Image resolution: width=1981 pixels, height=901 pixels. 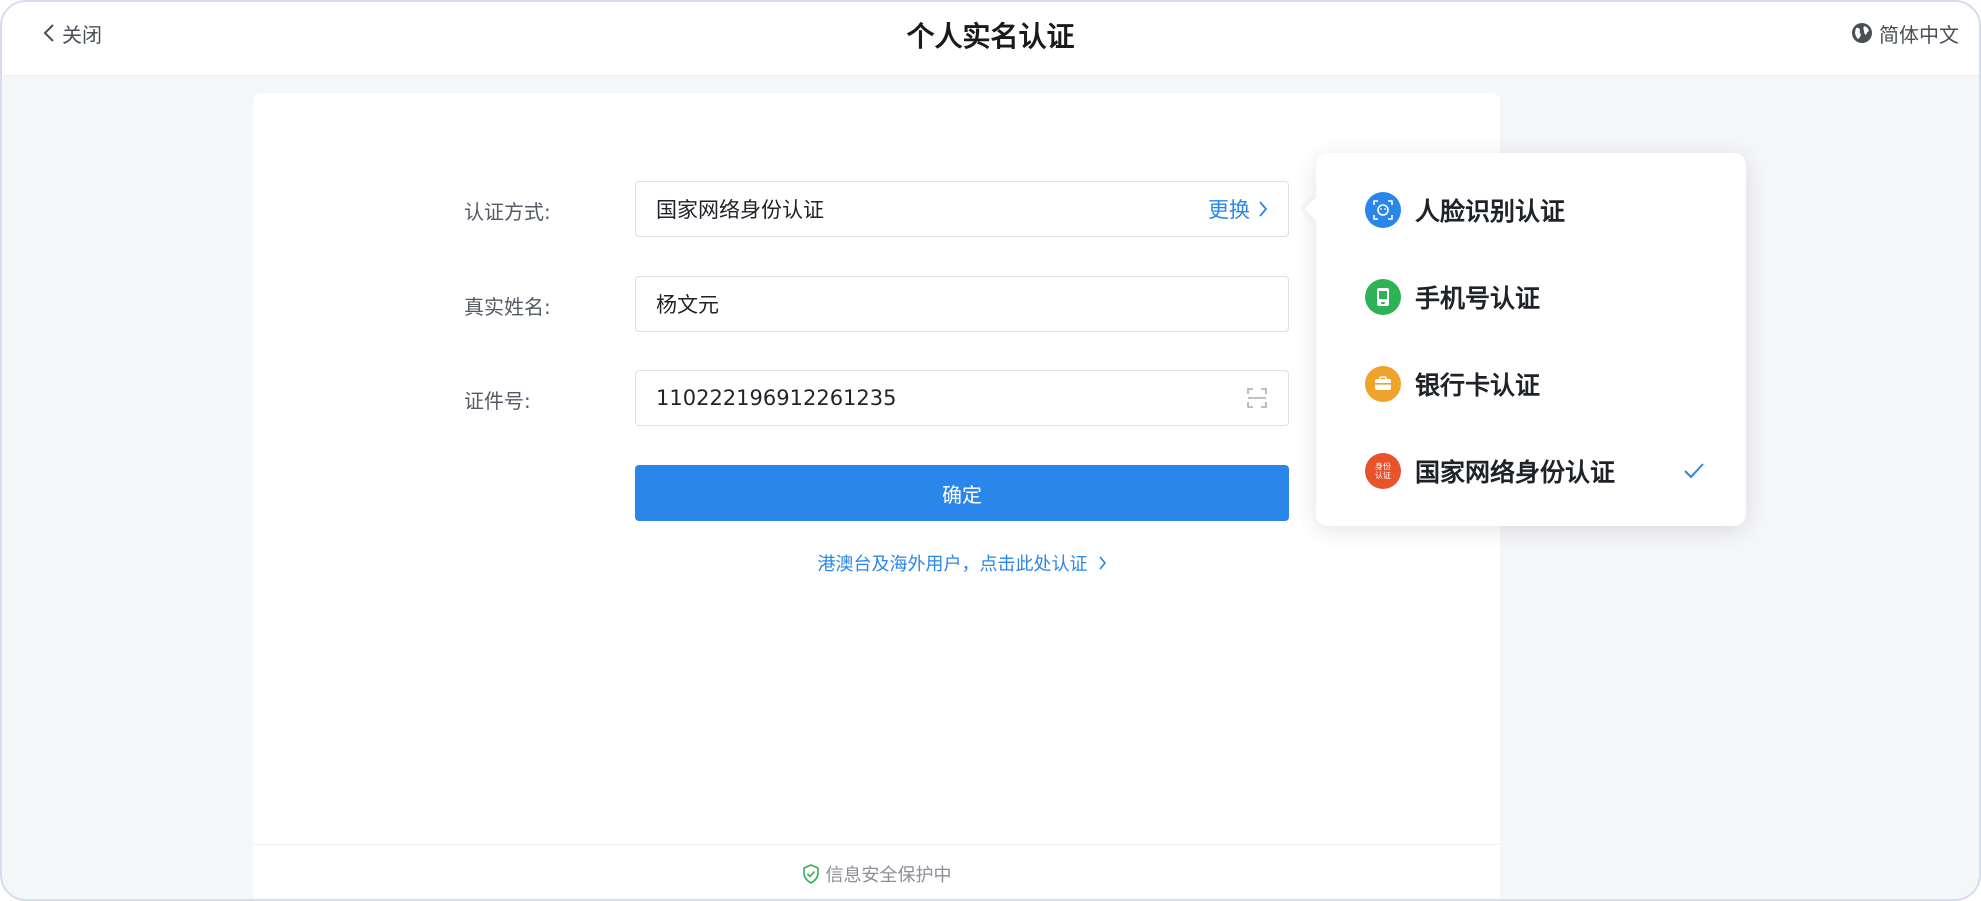 I want to click on method-option-face: 人脸识别认证, so click(x=1535, y=210).